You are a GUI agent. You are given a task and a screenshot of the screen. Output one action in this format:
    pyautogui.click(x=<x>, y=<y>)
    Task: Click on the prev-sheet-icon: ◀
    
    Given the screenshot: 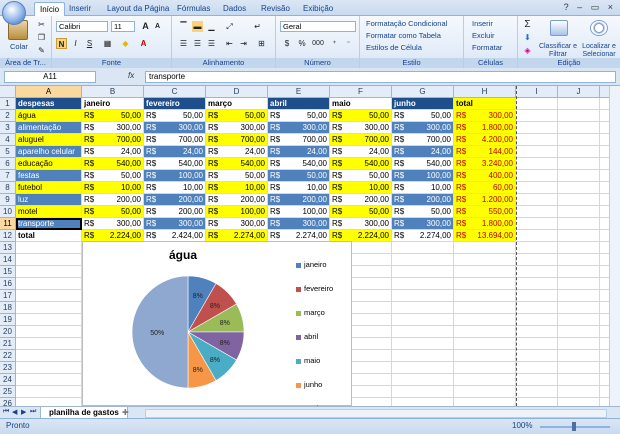 What is the action you would take?
    pyautogui.click(x=14, y=412)
    